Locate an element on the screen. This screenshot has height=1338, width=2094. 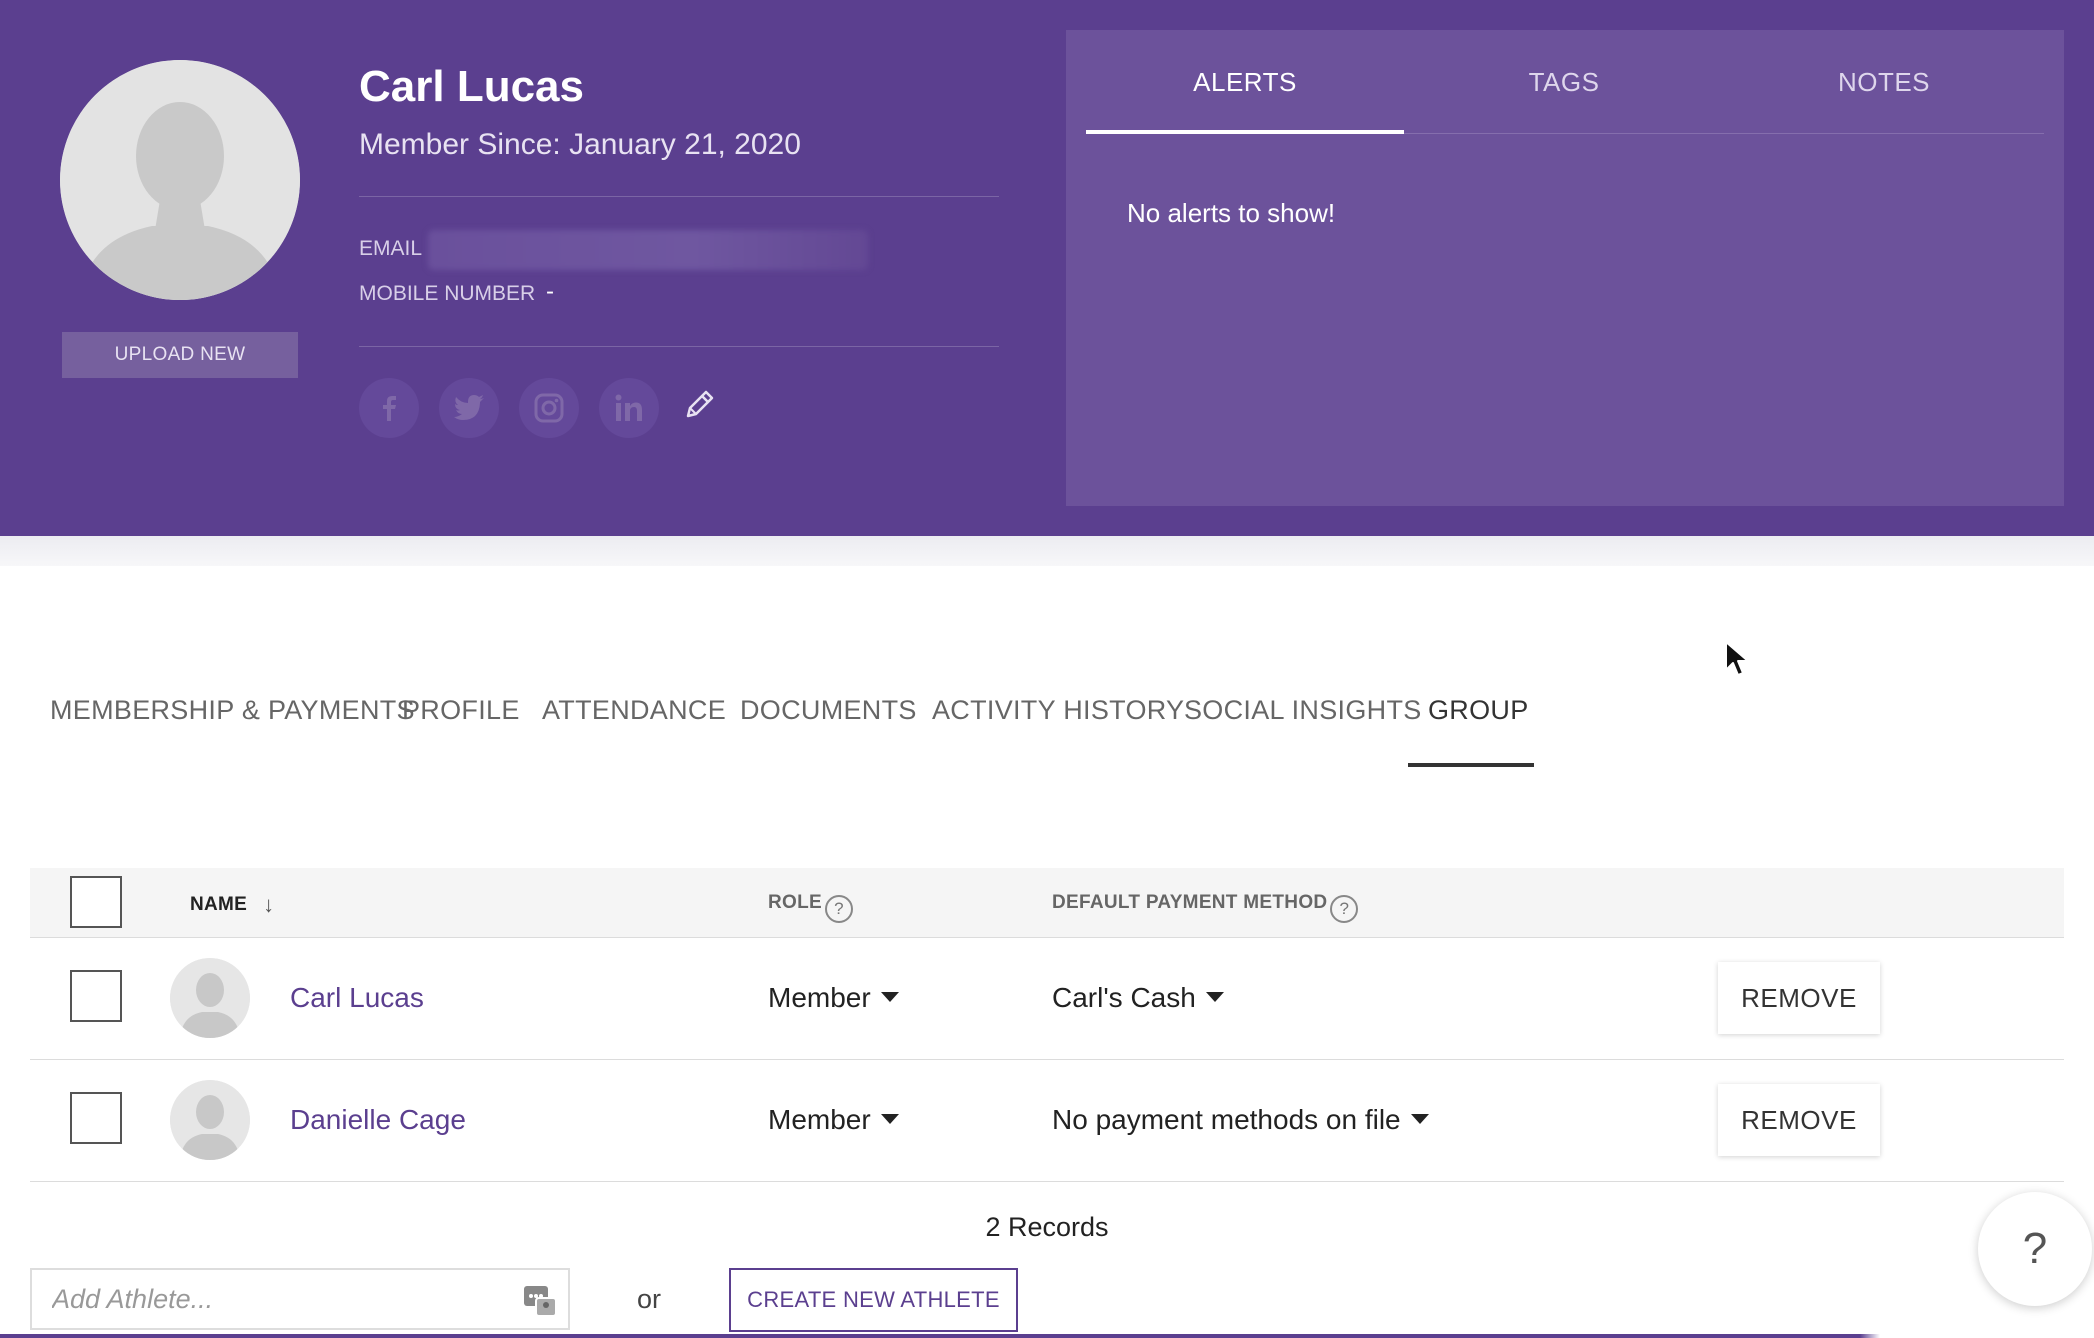
add-athlete-input is located at coordinates (300, 1299).